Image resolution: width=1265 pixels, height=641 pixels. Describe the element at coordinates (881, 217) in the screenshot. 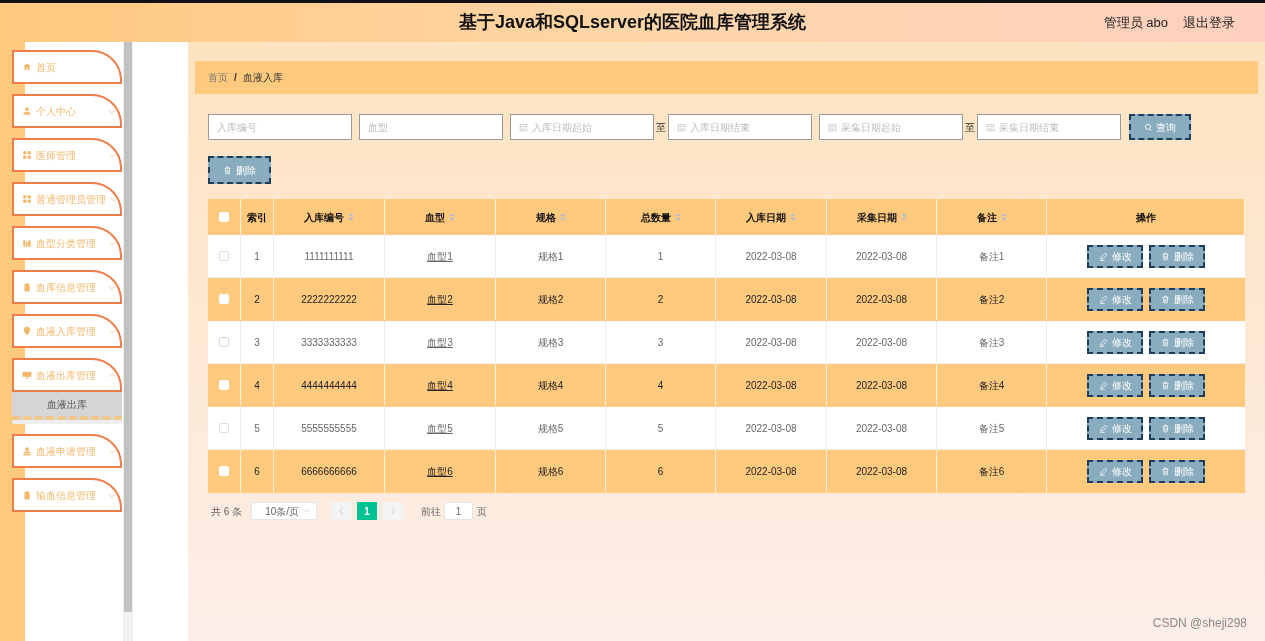

I see `column-header: 采集日期` at that location.